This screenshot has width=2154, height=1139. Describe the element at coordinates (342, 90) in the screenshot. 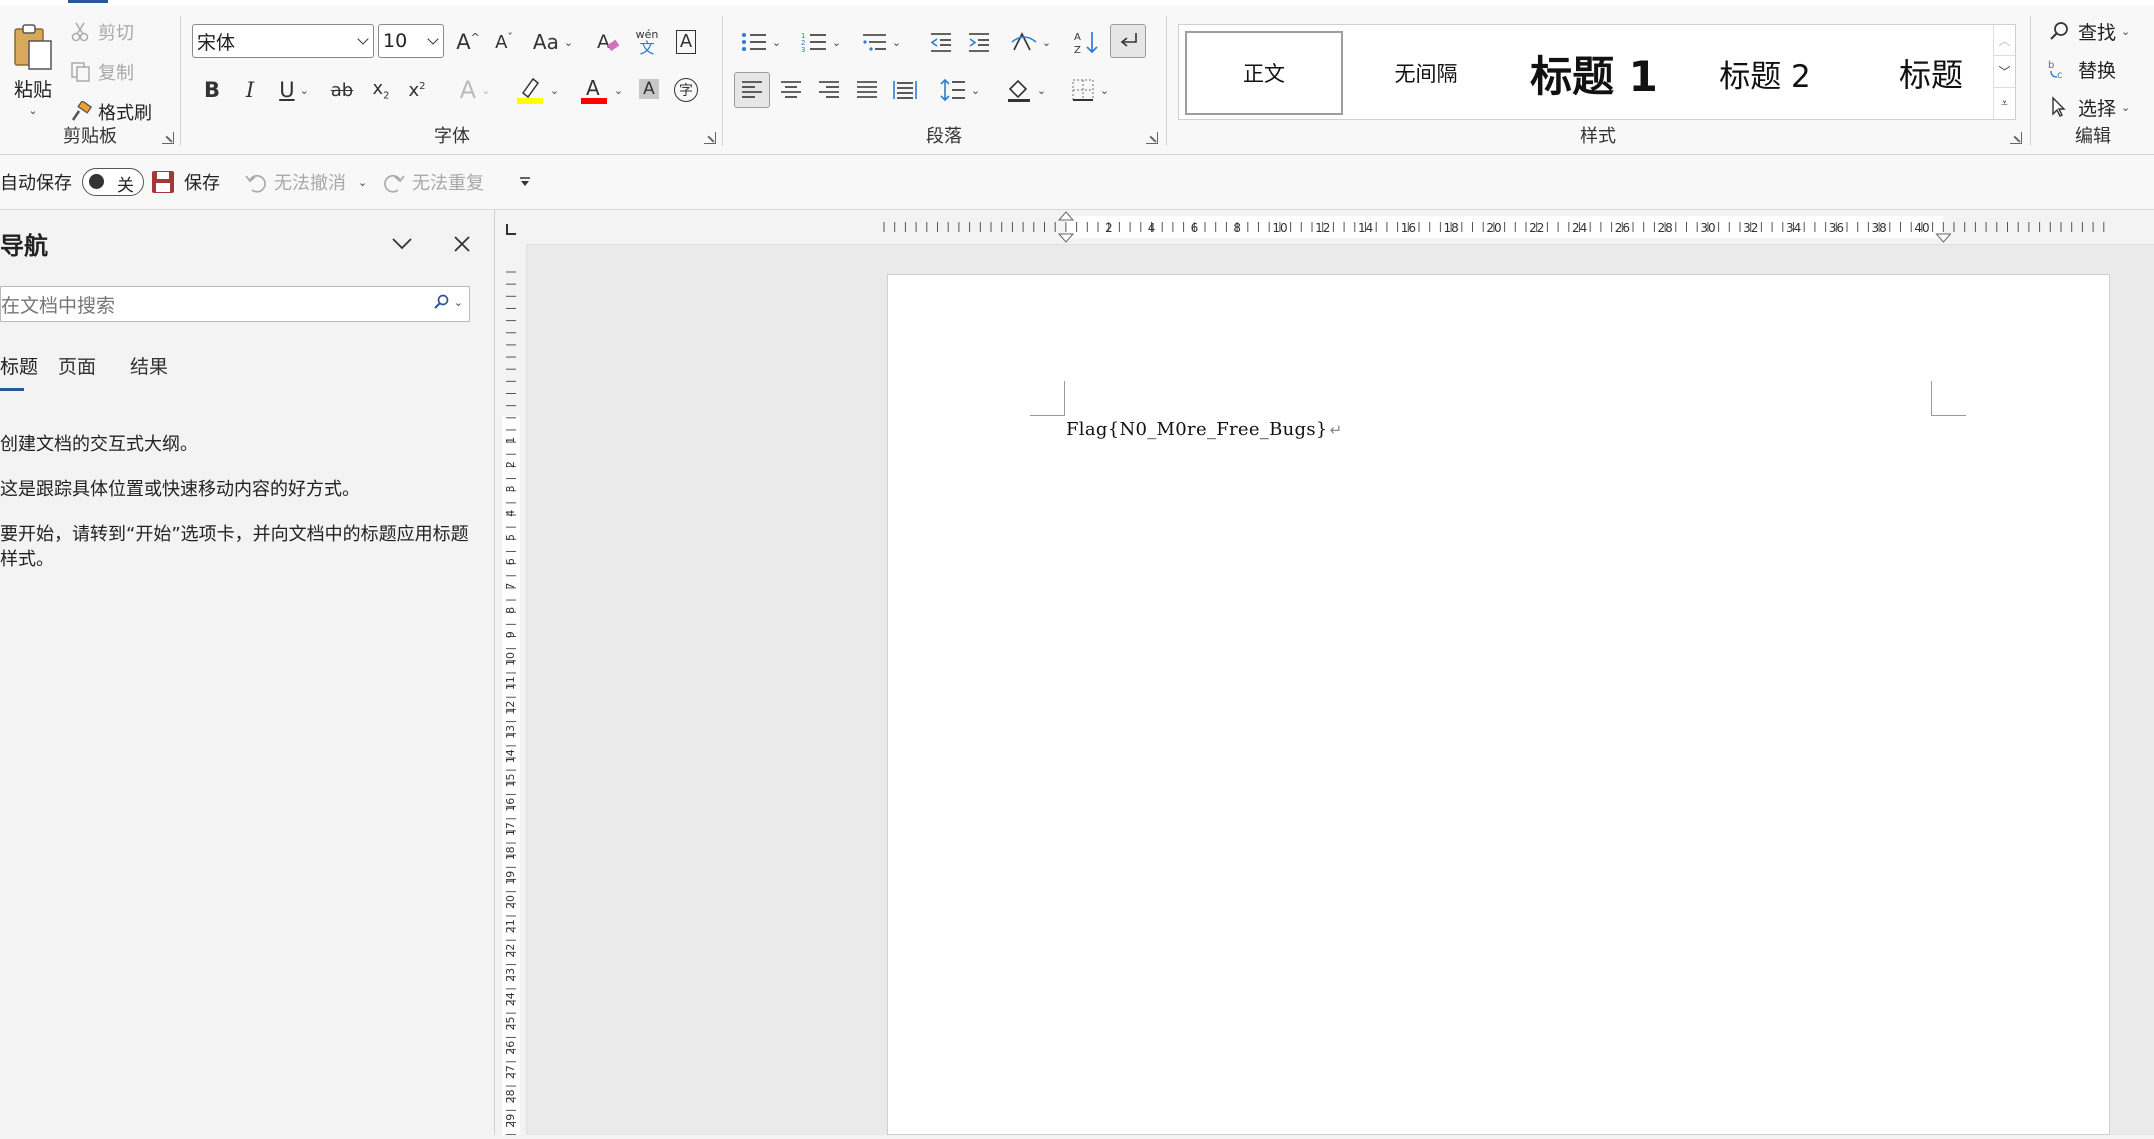

I see `strikethrough-button: ab` at that location.